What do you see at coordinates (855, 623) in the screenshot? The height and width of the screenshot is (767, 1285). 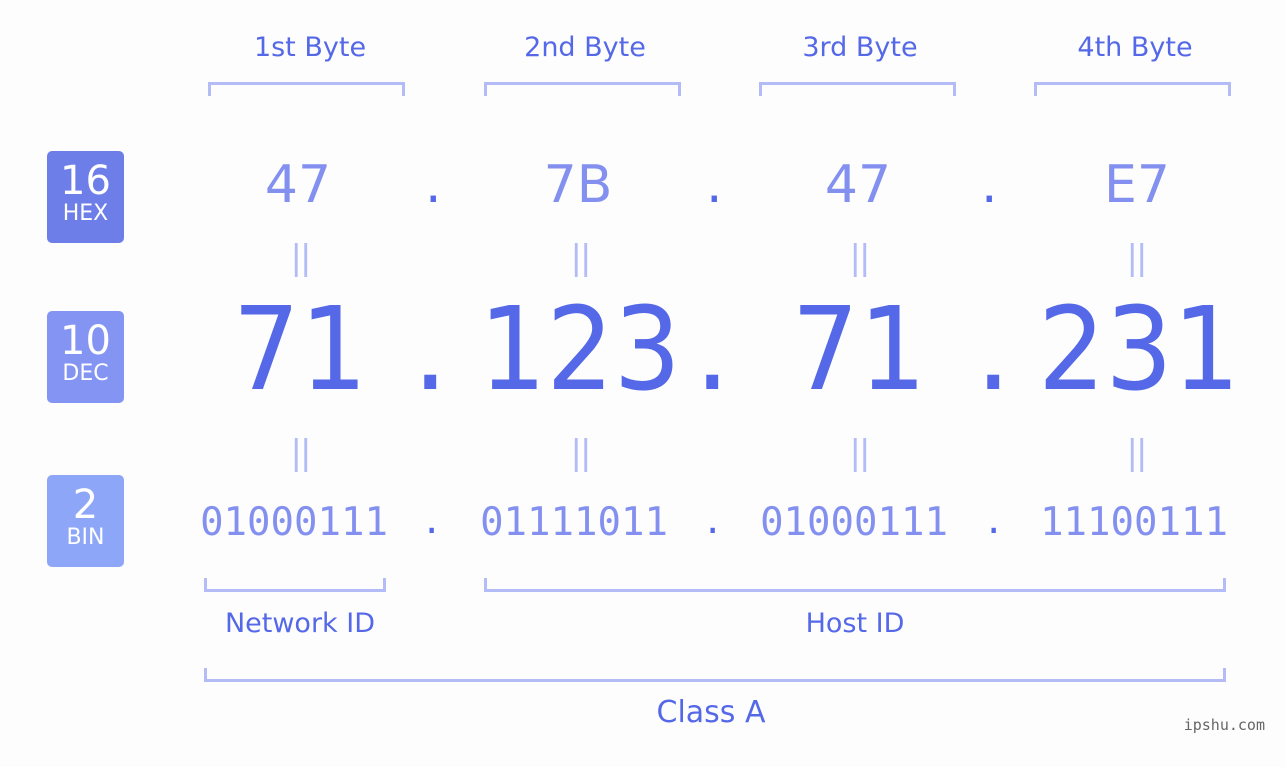 I see `host-id-label: Host ID` at bounding box center [855, 623].